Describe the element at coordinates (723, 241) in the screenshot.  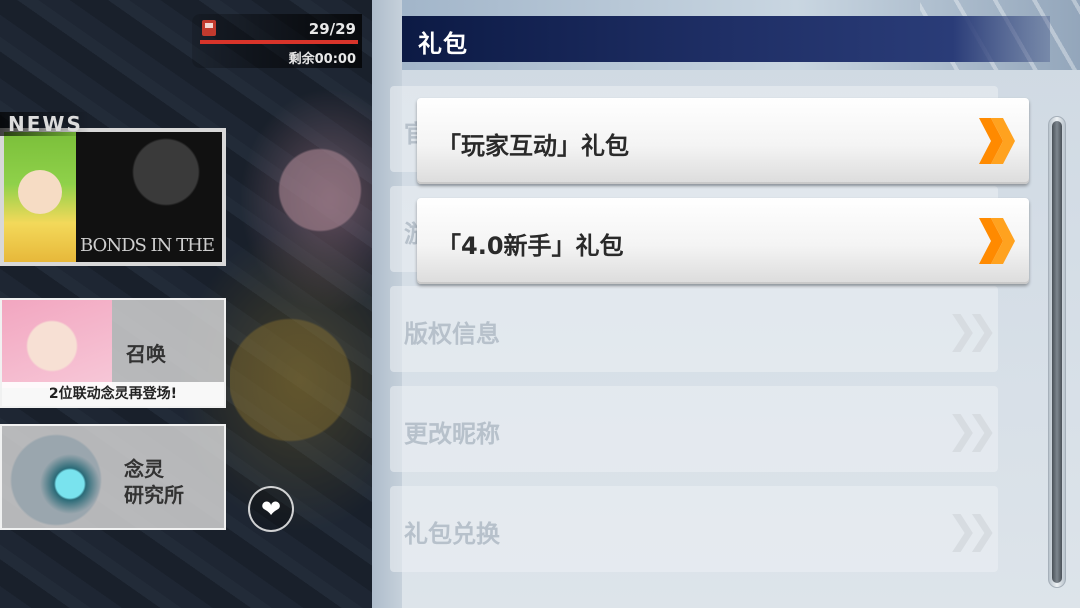
I see `gift-newbie-button: 「4.0新手」礼包` at that location.